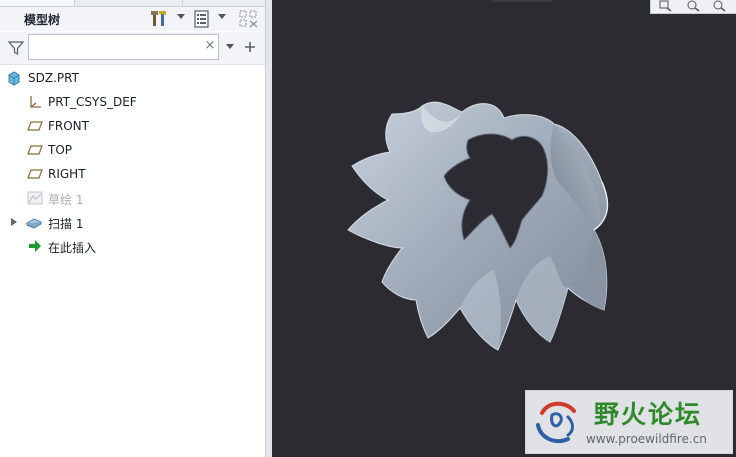 This screenshot has height=457, width=736. Describe the element at coordinates (42, 20) in the screenshot. I see `model-tree-title: 模型树` at that location.